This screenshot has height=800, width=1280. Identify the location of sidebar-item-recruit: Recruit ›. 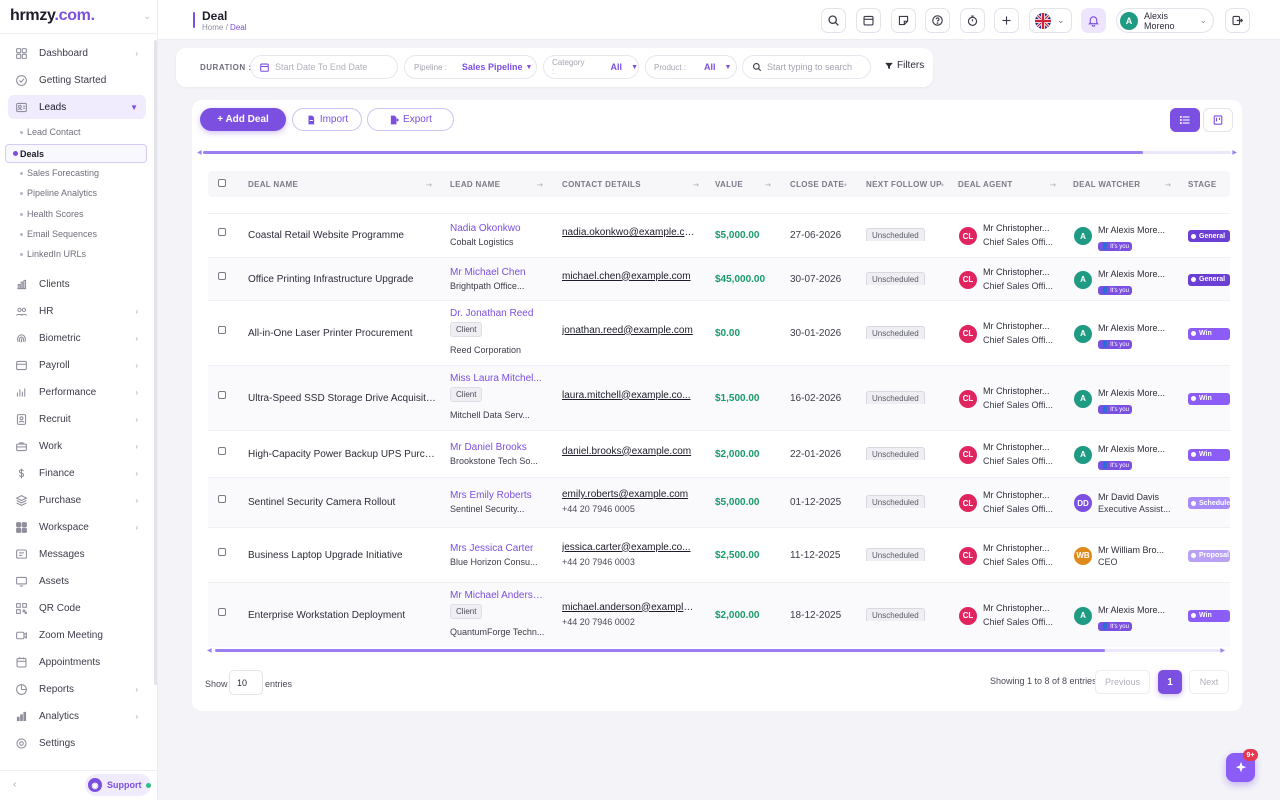
(77, 419).